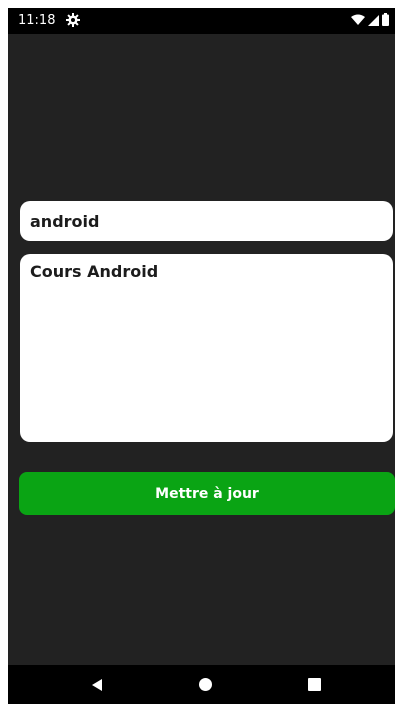 The width and height of the screenshot is (395, 704). I want to click on update-button: Mettre à jour, so click(207, 493).